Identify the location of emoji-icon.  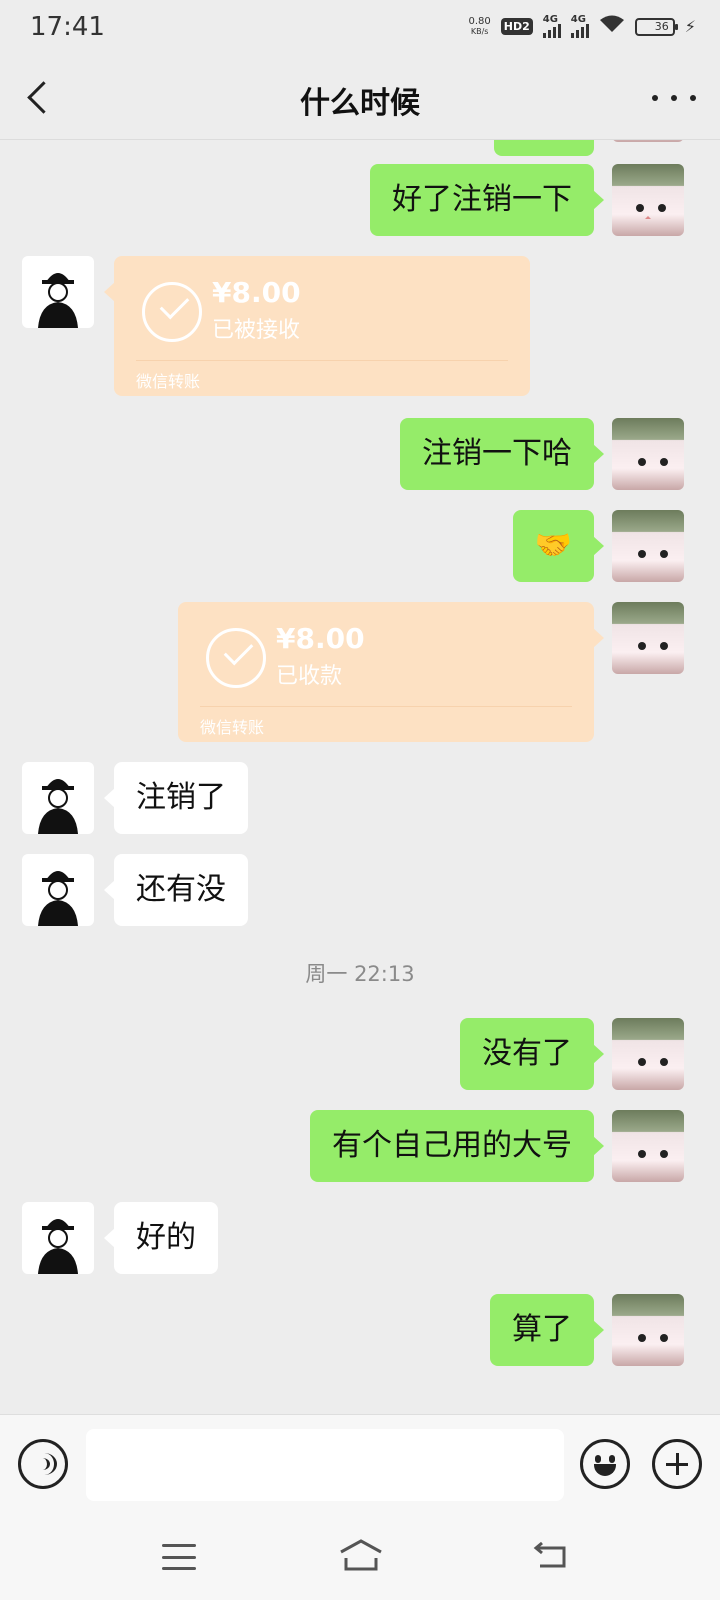
(605, 1464).